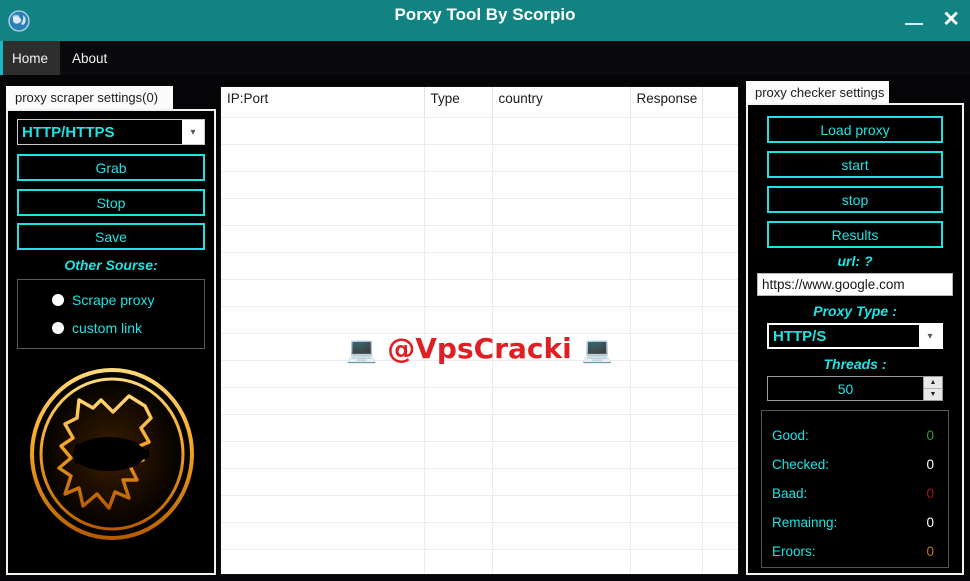 The height and width of the screenshot is (581, 970). What do you see at coordinates (855, 129) in the screenshot?
I see `load-proxy-button: Load proxy` at bounding box center [855, 129].